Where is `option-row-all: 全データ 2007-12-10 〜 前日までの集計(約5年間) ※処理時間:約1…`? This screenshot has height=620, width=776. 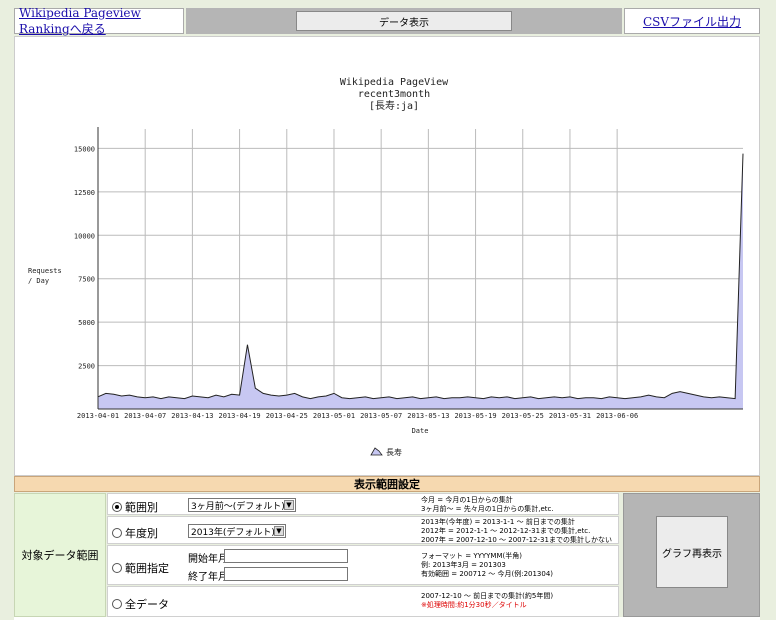
option-row-all: 全データ 2007-12-10 〜 前日までの集計(約5年間) ※処理時間:約1… is located at coordinates (363, 601).